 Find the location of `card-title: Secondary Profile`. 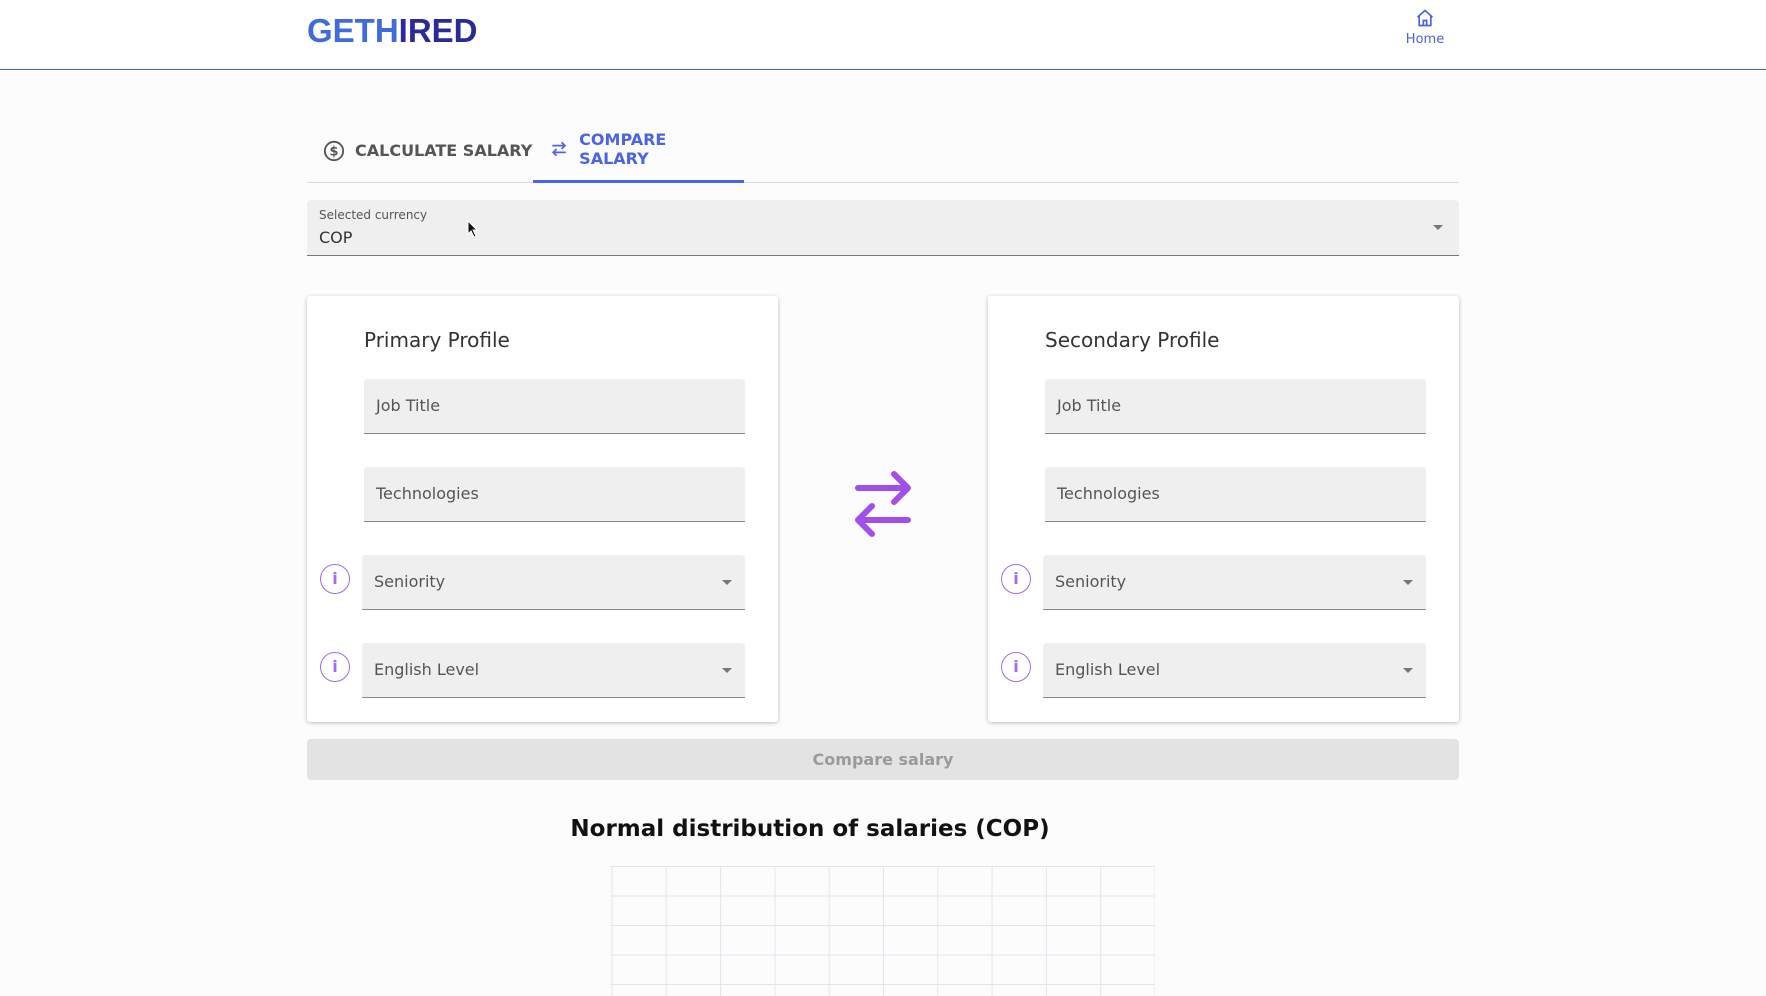

card-title: Secondary Profile is located at coordinates (1132, 340).